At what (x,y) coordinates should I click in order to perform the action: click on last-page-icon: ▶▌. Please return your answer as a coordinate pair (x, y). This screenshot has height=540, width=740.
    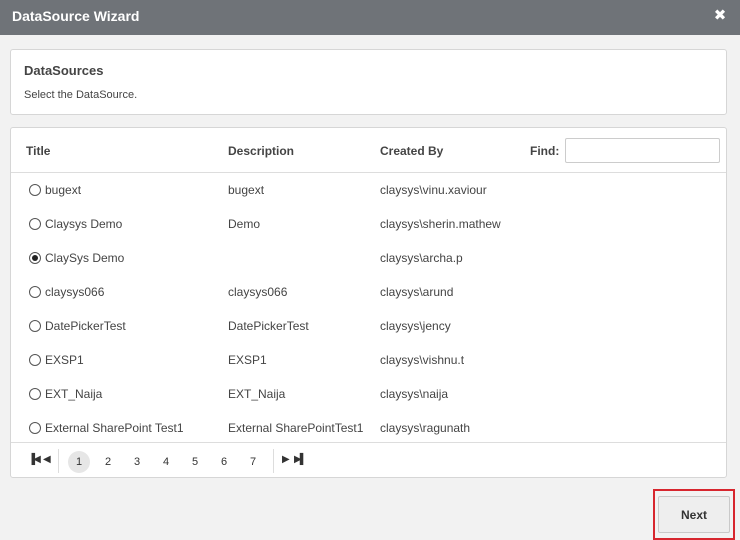
    Looking at the image, I should click on (300, 460).